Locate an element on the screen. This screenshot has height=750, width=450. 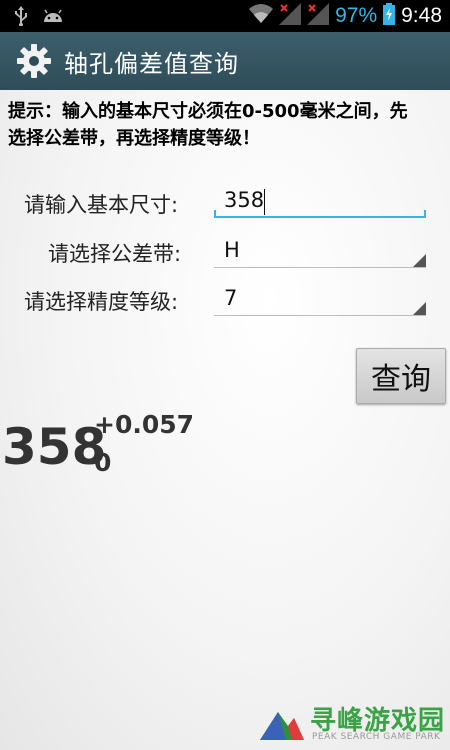
grade-value: 7 is located at coordinates (231, 298).